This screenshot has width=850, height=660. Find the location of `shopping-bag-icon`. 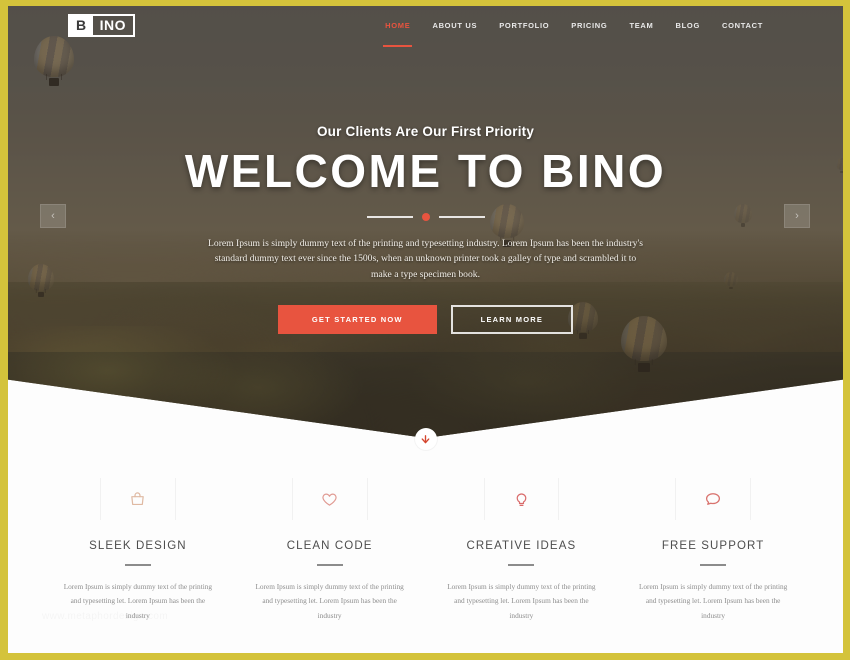

shopping-bag-icon is located at coordinates (137, 499).